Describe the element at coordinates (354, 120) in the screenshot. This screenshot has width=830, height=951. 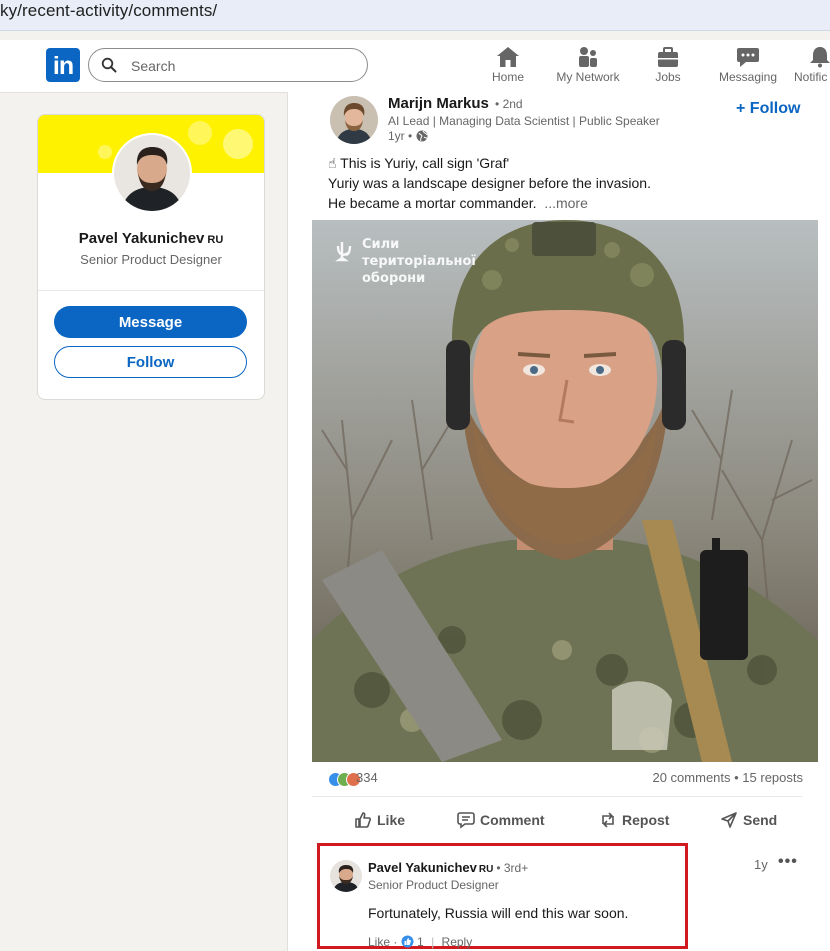
I see `post-author-avatar` at that location.